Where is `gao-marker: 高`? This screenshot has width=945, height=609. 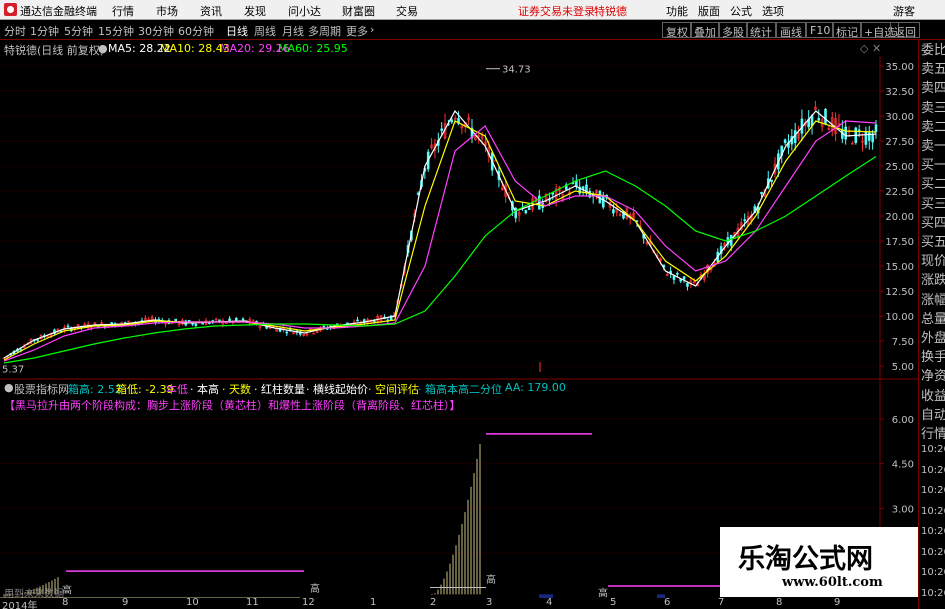
gao-marker: 高 is located at coordinates (315, 588).